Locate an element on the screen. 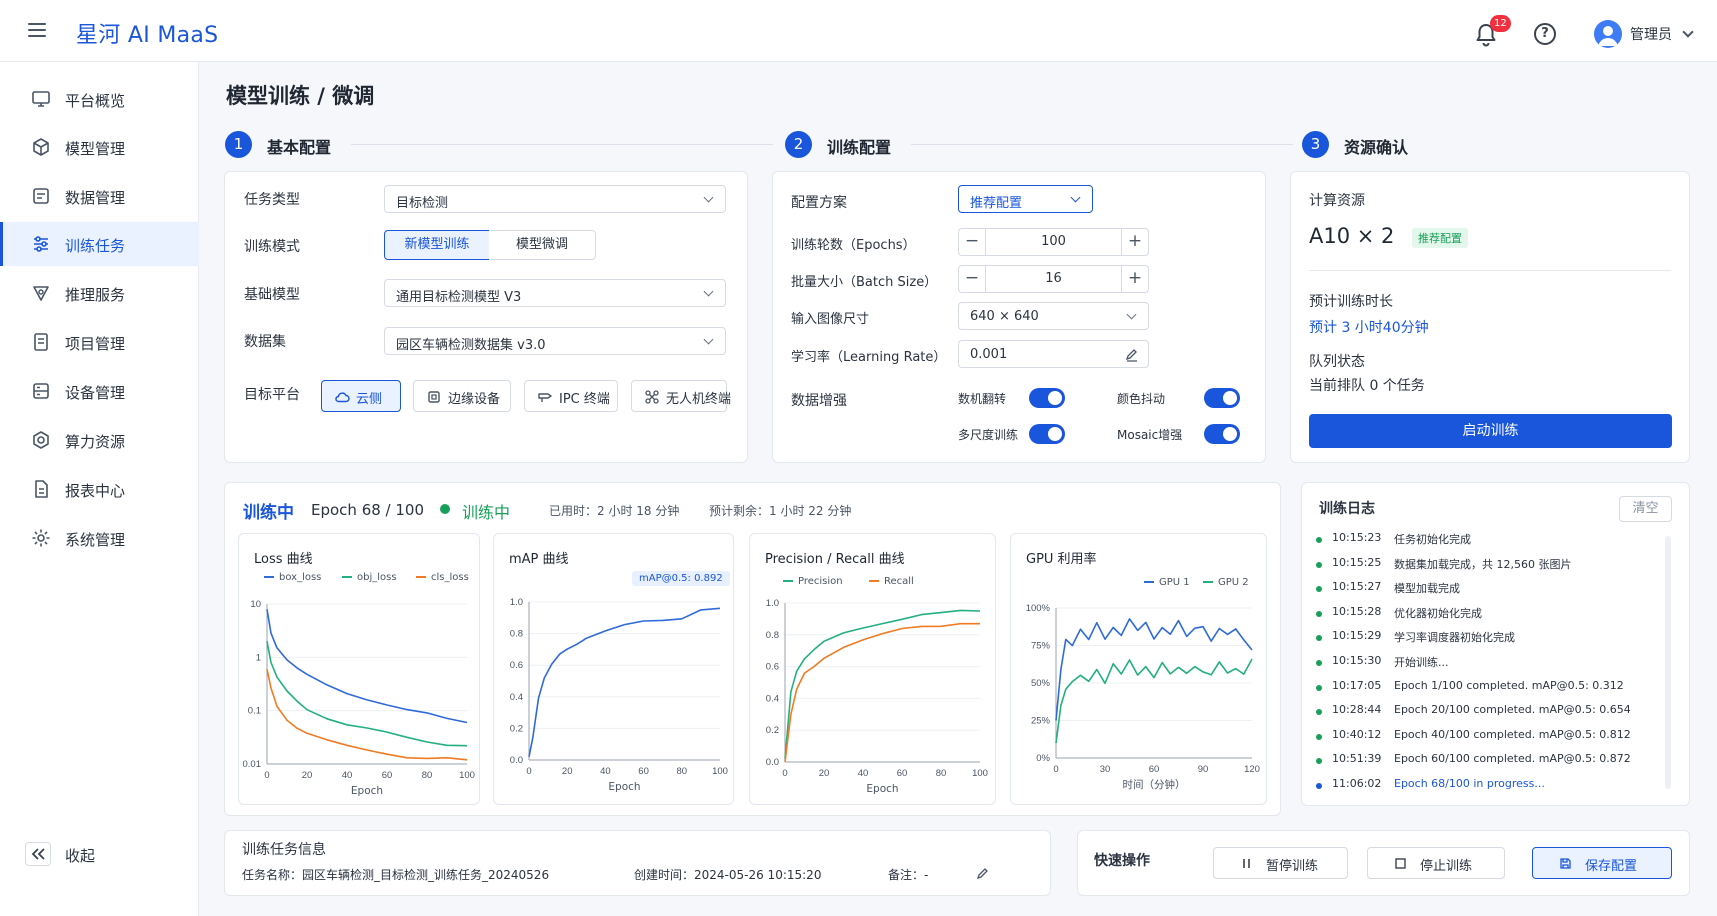 The height and width of the screenshot is (916, 1717). brand-logo: 星河 AI MaaS is located at coordinates (147, 33).